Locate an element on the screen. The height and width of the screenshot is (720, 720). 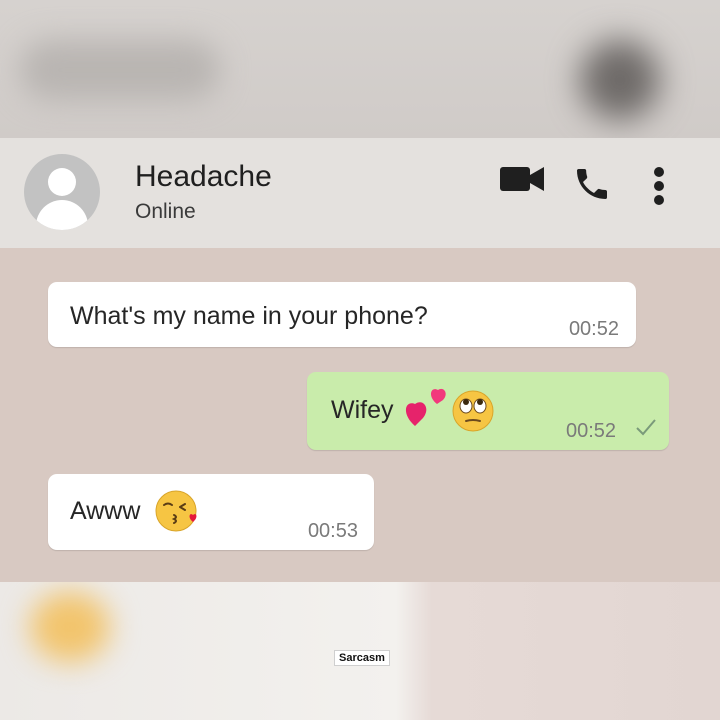
message-time: 00:53 is located at coordinates (332, 531).